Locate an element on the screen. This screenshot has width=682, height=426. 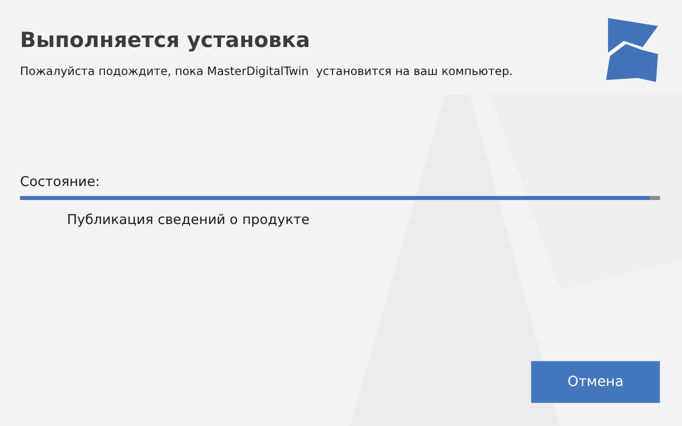
status-detail: Публикация сведений о продукте is located at coordinates (189, 220).